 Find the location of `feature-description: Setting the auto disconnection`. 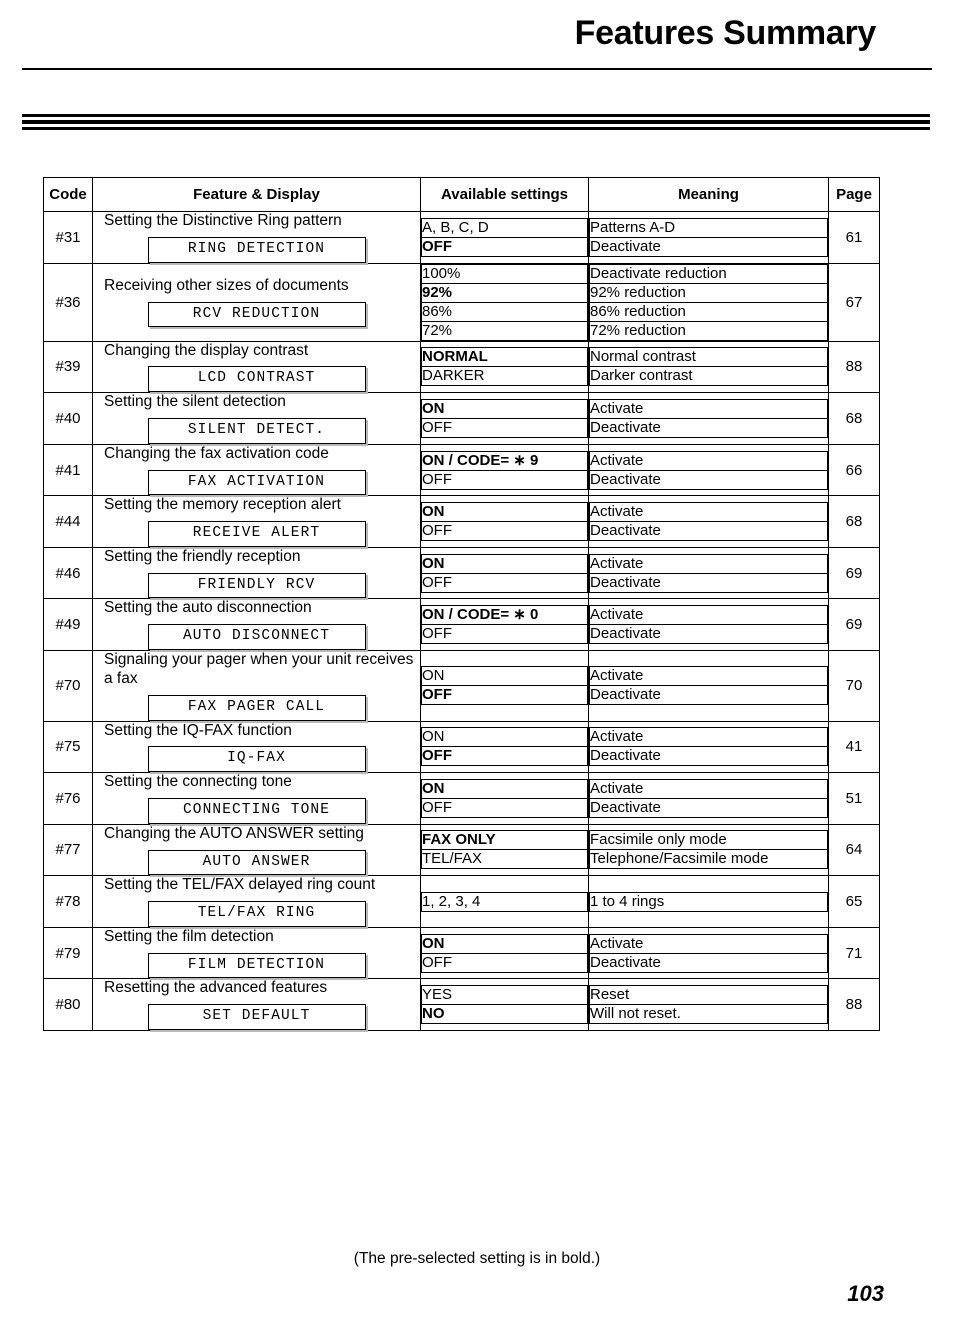

feature-description: Setting the auto disconnection is located at coordinates (208, 608).